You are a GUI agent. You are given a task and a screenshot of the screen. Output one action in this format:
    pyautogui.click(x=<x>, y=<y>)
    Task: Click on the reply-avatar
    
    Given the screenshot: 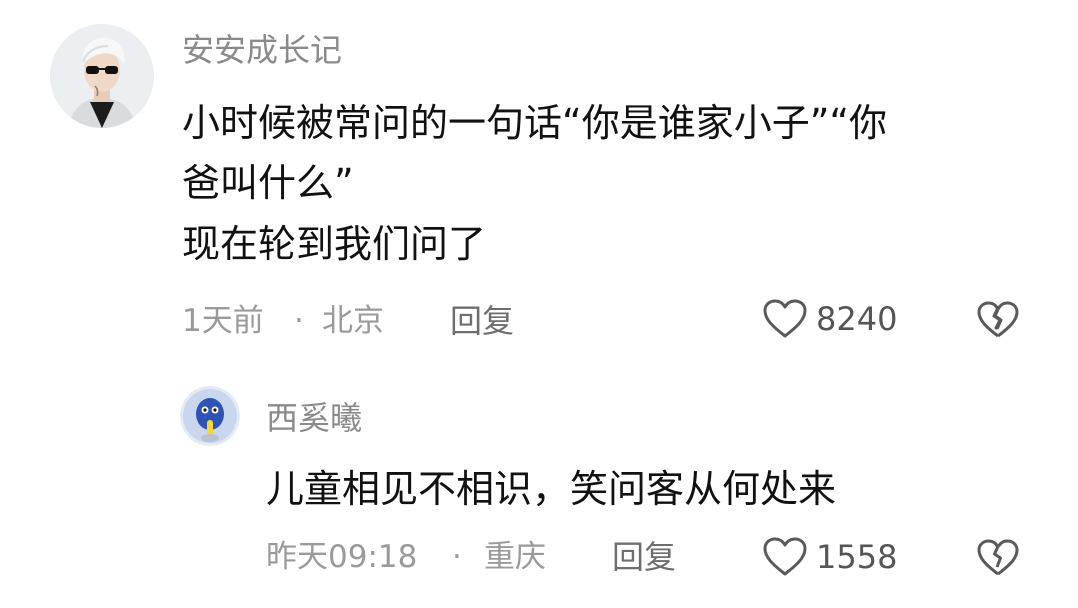 What is the action you would take?
    pyautogui.click(x=210, y=416)
    